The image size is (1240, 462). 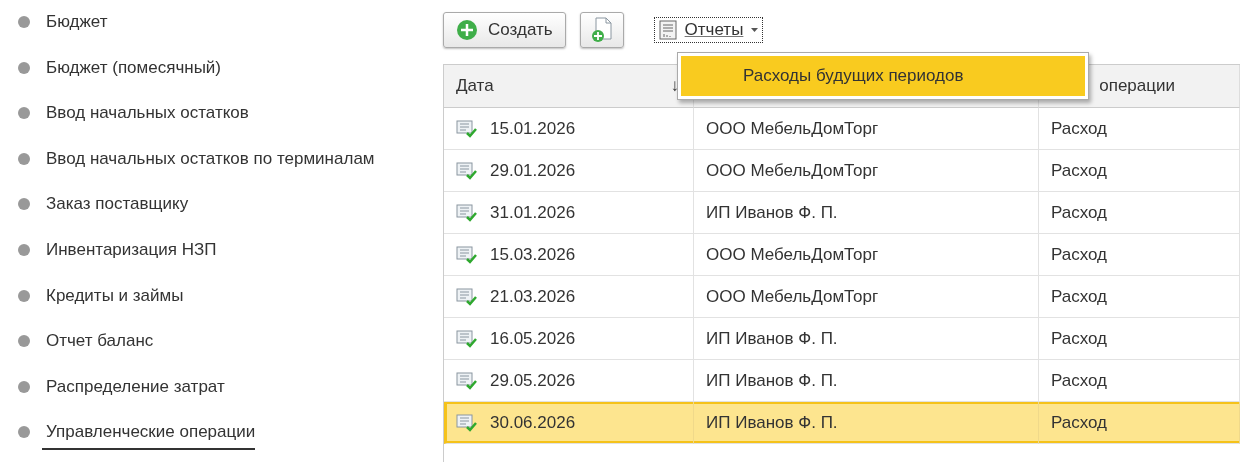 I want to click on reports-menu: Отчеты, so click(x=708, y=30).